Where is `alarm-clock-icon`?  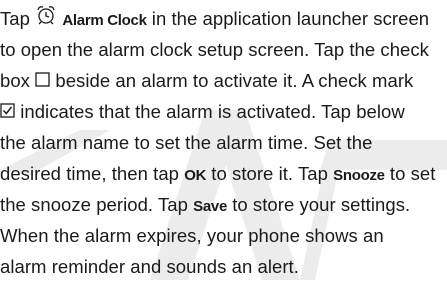
alarm-clock-icon is located at coordinates (46, 18).